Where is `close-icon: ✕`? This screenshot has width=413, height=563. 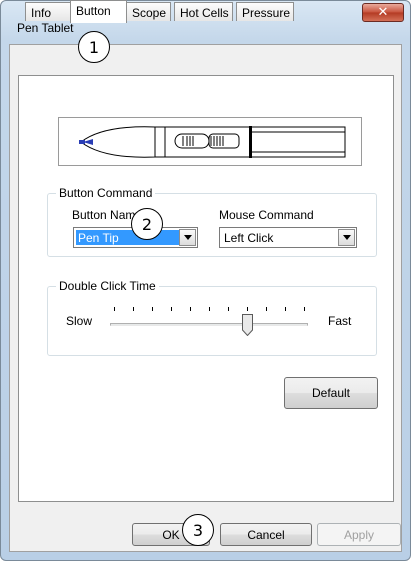 close-icon: ✕ is located at coordinates (383, 12).